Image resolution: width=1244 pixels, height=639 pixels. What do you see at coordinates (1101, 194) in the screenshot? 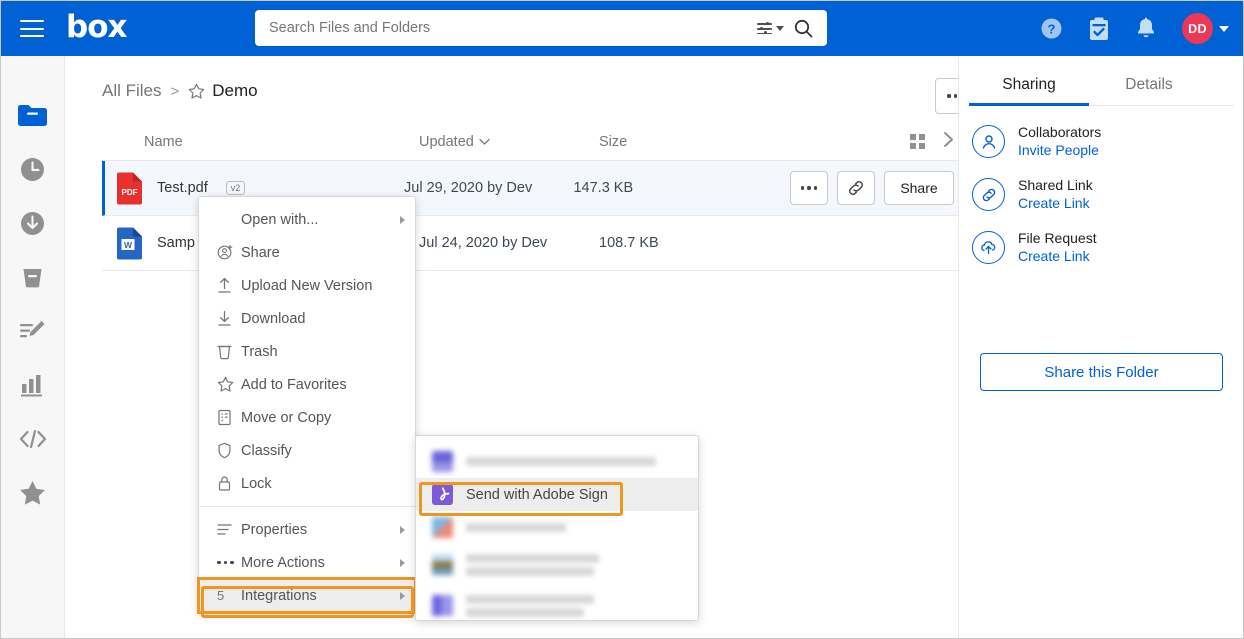
I see `shared-link-row: Shared Link Create Link` at bounding box center [1101, 194].